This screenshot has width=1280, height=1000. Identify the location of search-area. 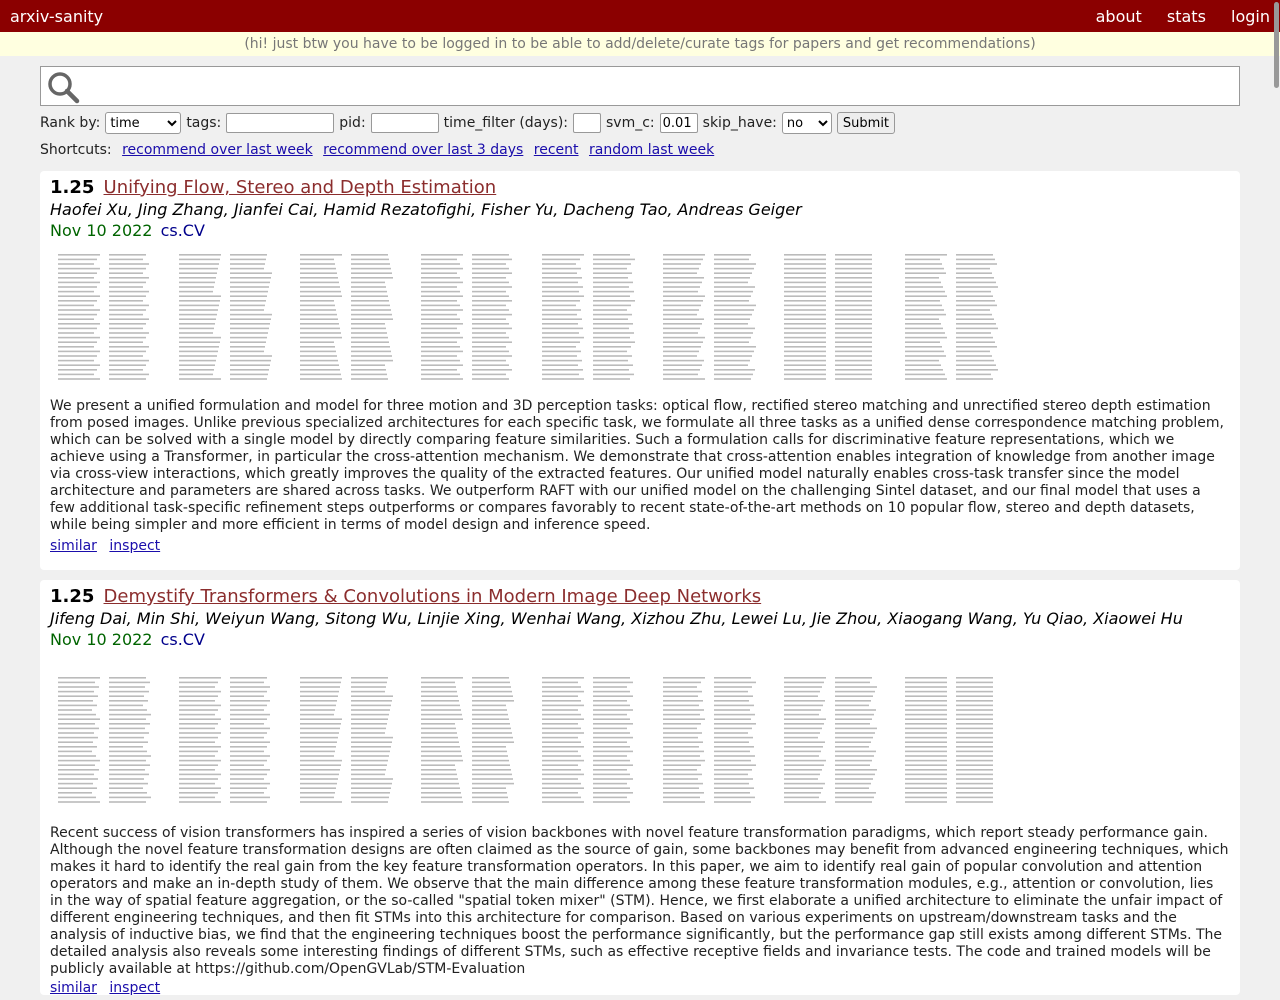
(640, 81).